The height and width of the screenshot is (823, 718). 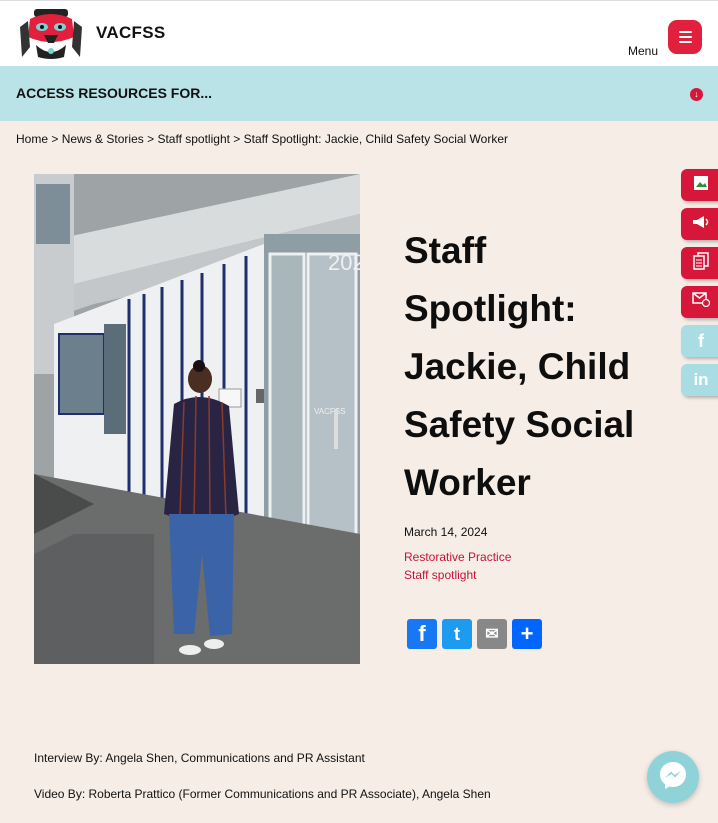 I want to click on messenger-icon, so click(x=673, y=777).